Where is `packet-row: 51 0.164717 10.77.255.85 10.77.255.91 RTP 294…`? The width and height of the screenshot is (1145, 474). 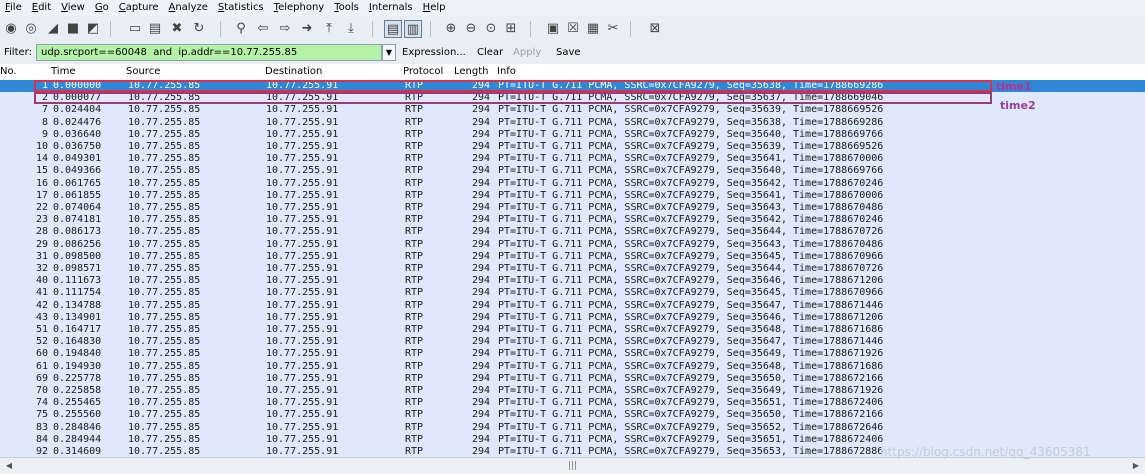
packet-row: 51 0.164717 10.77.255.85 10.77.255.91 RTP 294… is located at coordinates (572, 330).